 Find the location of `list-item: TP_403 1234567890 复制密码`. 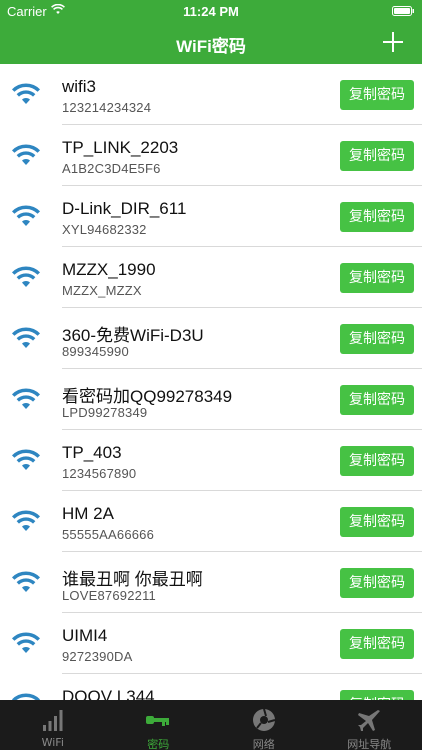

list-item: TP_403 1234567890 复制密码 is located at coordinates (211, 460).